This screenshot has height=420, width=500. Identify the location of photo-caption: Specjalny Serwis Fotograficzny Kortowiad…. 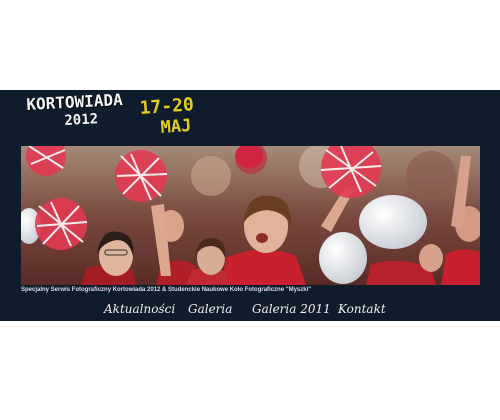
(166, 290).